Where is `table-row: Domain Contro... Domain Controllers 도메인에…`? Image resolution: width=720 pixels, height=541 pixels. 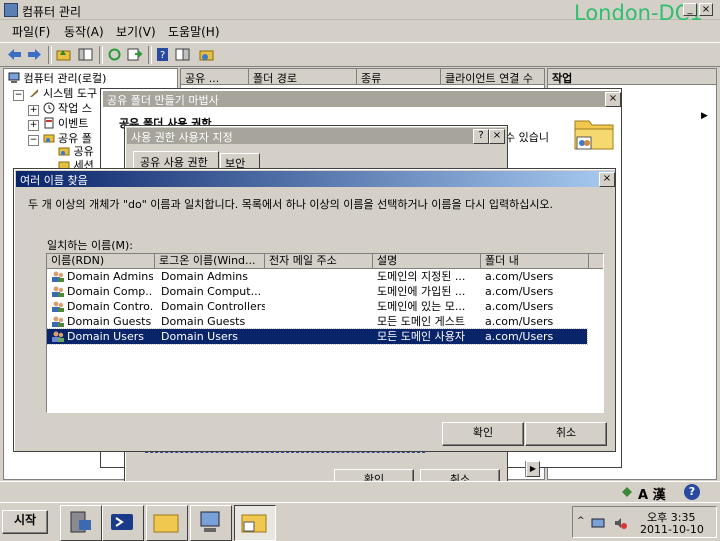
table-row: Domain Contro... Domain Controllers 도메인에… is located at coordinates (317, 306).